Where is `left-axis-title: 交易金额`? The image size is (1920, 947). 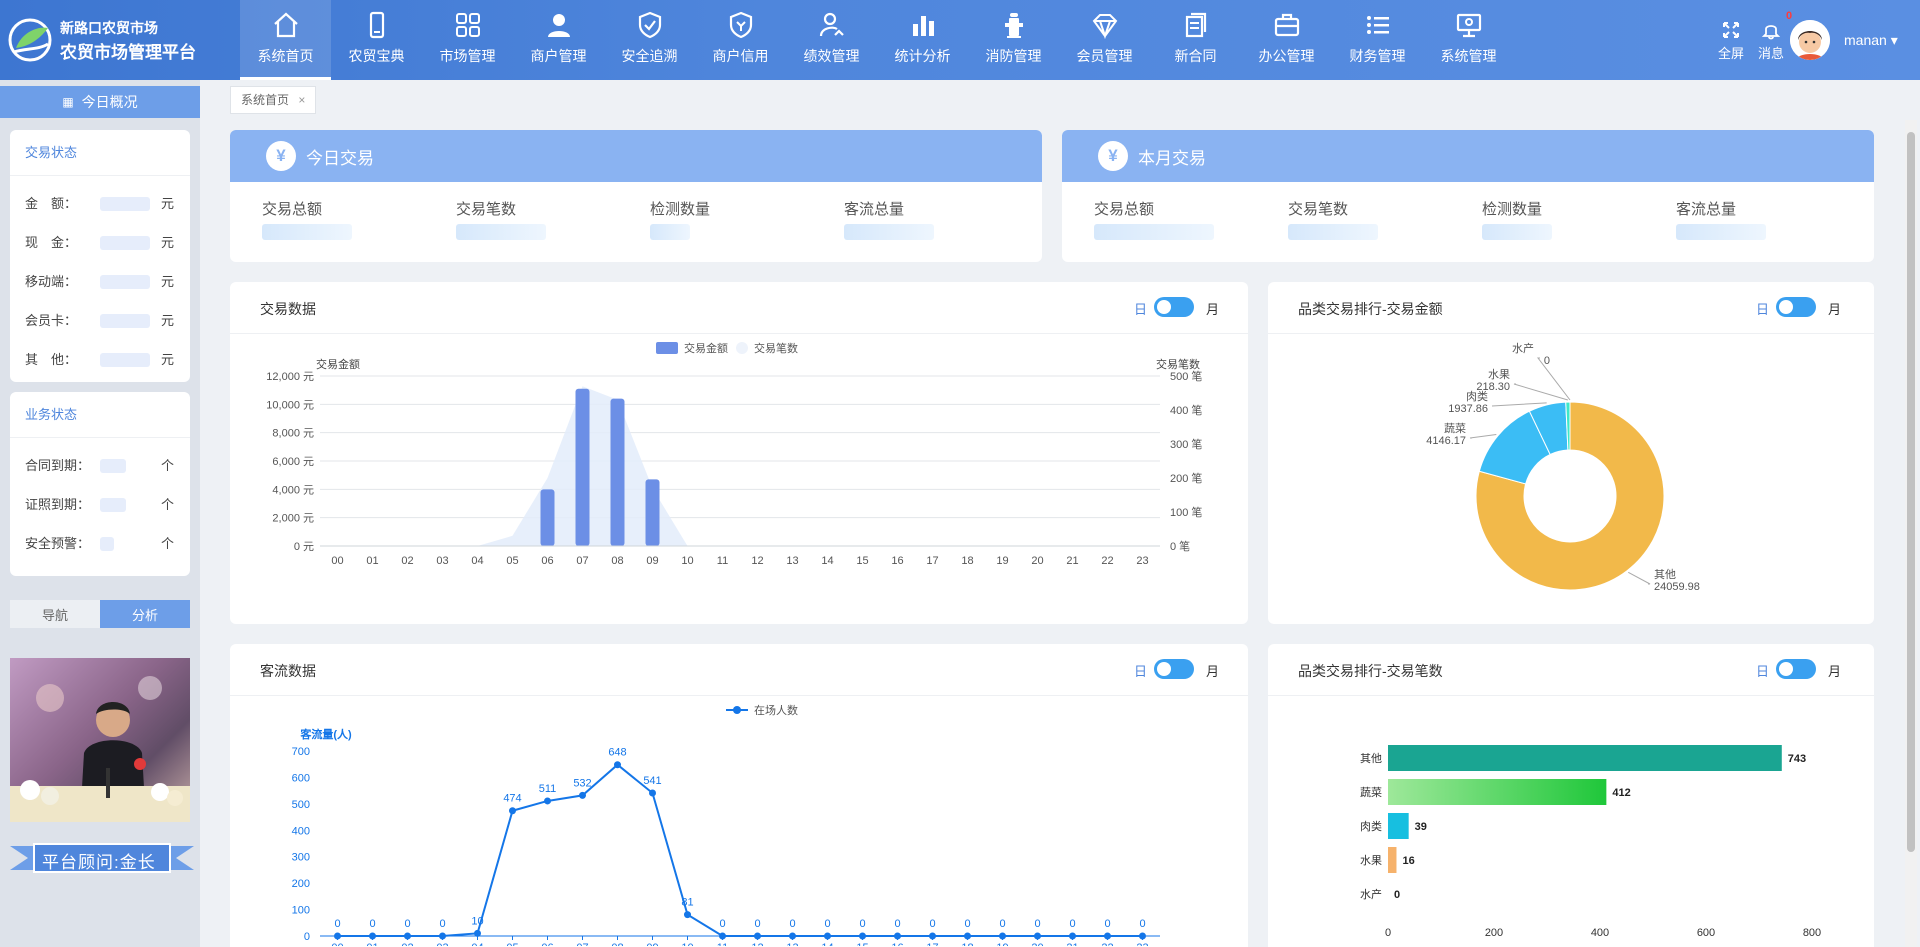
left-axis-title: 交易金额 is located at coordinates (338, 364).